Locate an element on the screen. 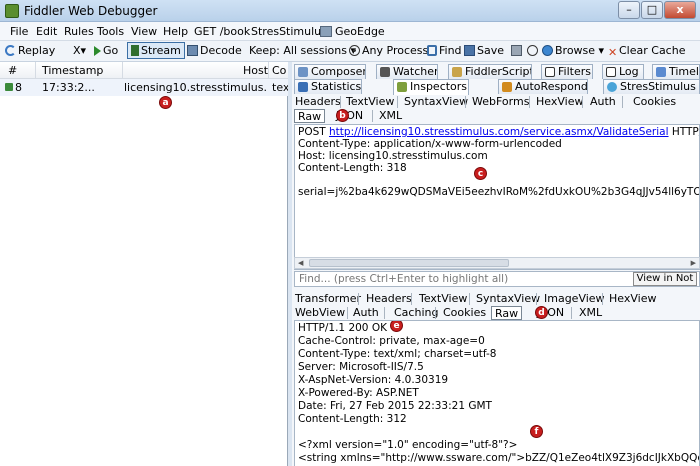  fiddlerscript-icon is located at coordinates (457, 72).